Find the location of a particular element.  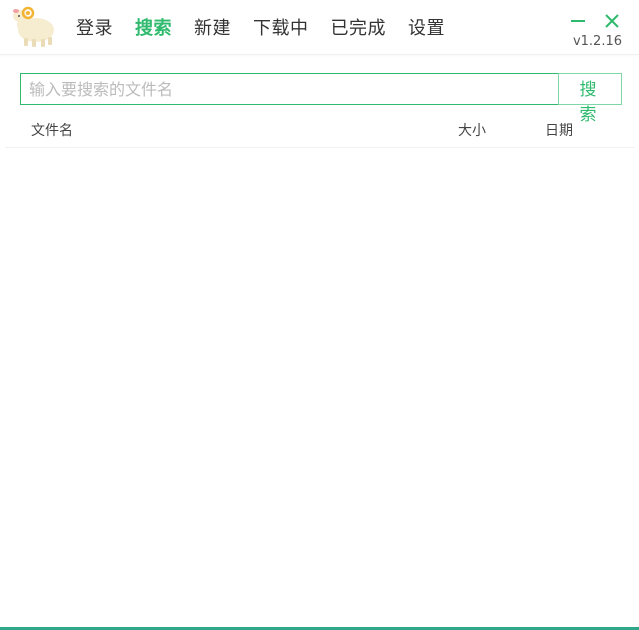

file-table-header: 文件名 大小 日期 is located at coordinates (320, 130).